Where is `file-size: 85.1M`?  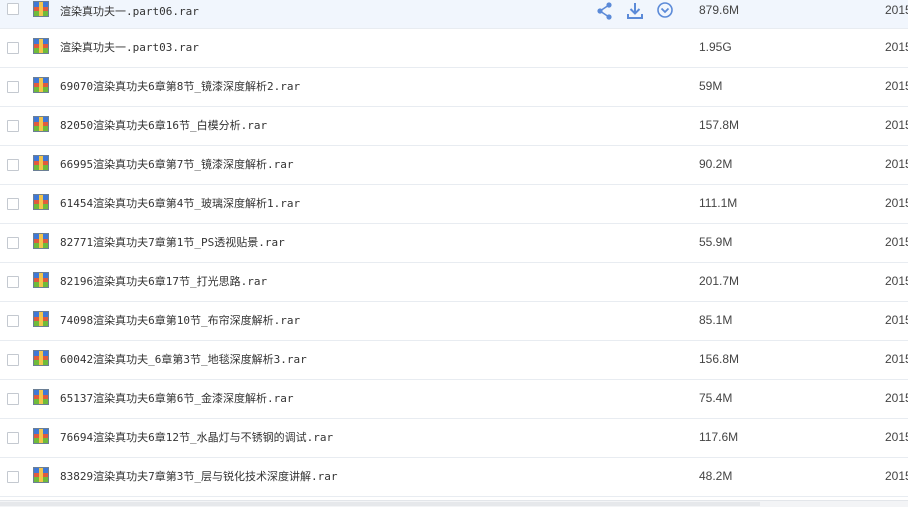
file-size: 85.1M is located at coordinates (716, 320).